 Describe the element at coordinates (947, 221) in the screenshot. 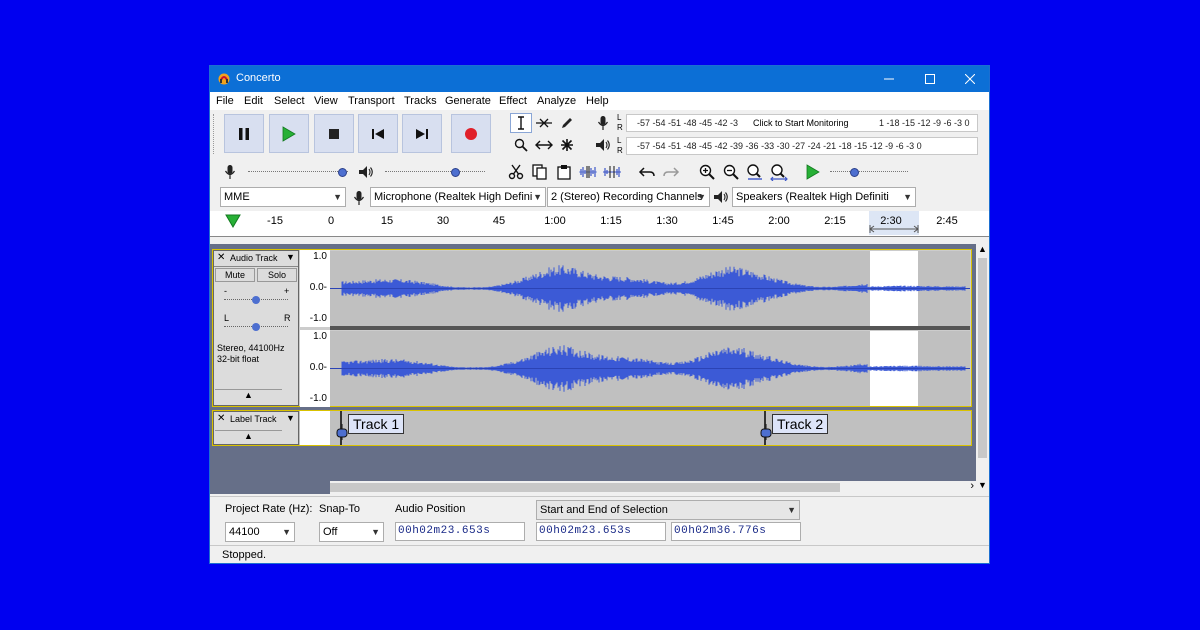

I see `ruler-tick-label: 2:45` at that location.